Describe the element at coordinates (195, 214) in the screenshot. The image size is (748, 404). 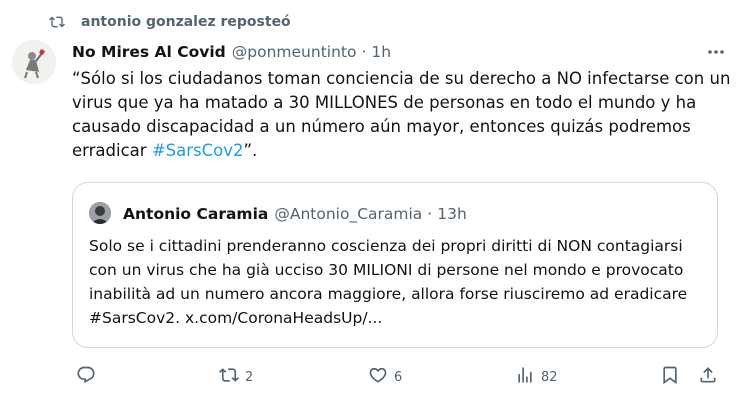
I see `quoted-author-name: Antonio Caramia` at that location.